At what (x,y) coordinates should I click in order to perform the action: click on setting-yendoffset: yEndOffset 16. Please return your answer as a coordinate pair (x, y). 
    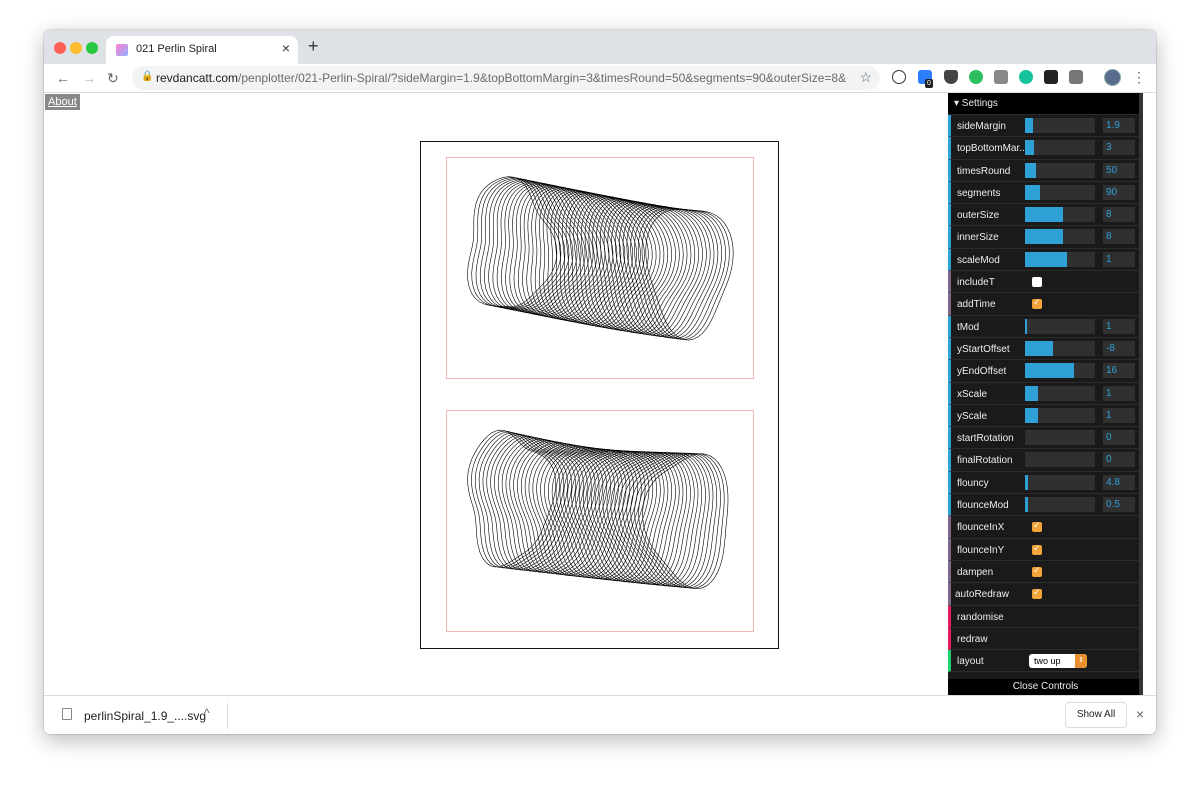
    Looking at the image, I should click on (1045, 371).